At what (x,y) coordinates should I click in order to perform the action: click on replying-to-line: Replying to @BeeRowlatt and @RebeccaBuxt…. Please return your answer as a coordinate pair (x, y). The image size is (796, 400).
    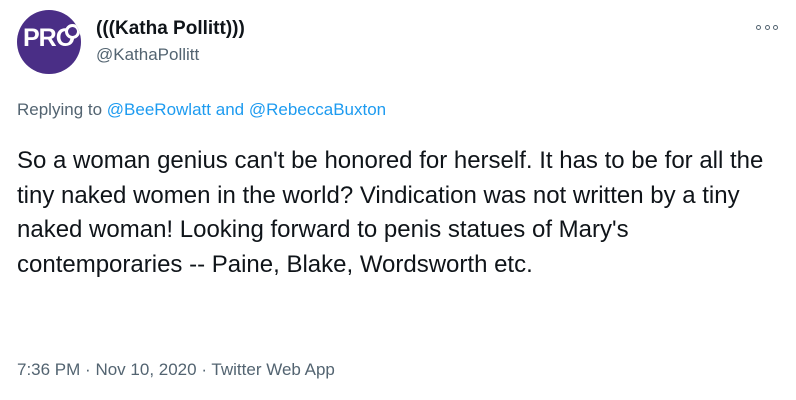
    Looking at the image, I should click on (201, 110).